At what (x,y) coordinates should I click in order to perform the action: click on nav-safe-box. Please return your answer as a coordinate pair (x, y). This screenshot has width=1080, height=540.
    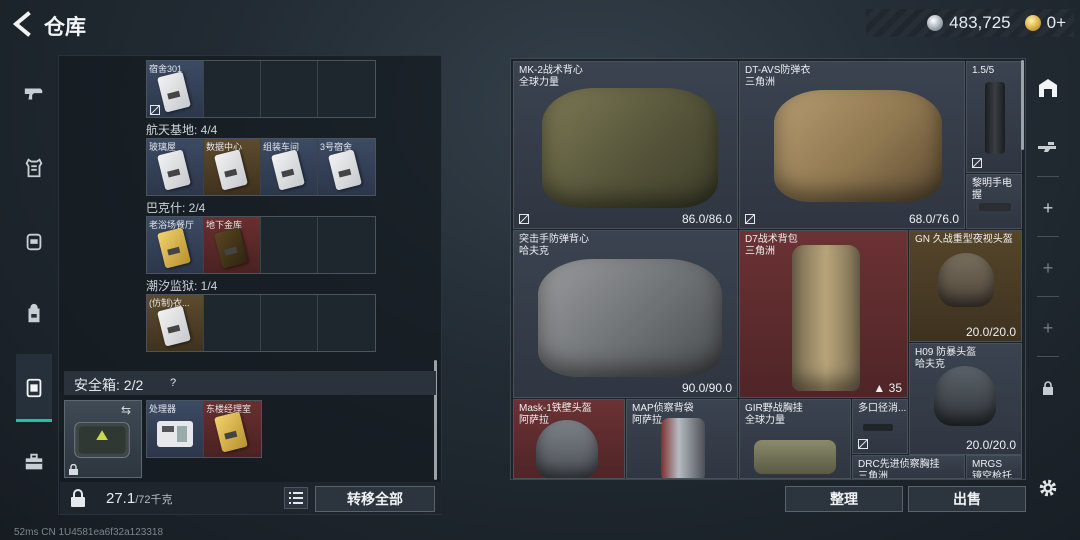
    Looking at the image, I should click on (34, 388).